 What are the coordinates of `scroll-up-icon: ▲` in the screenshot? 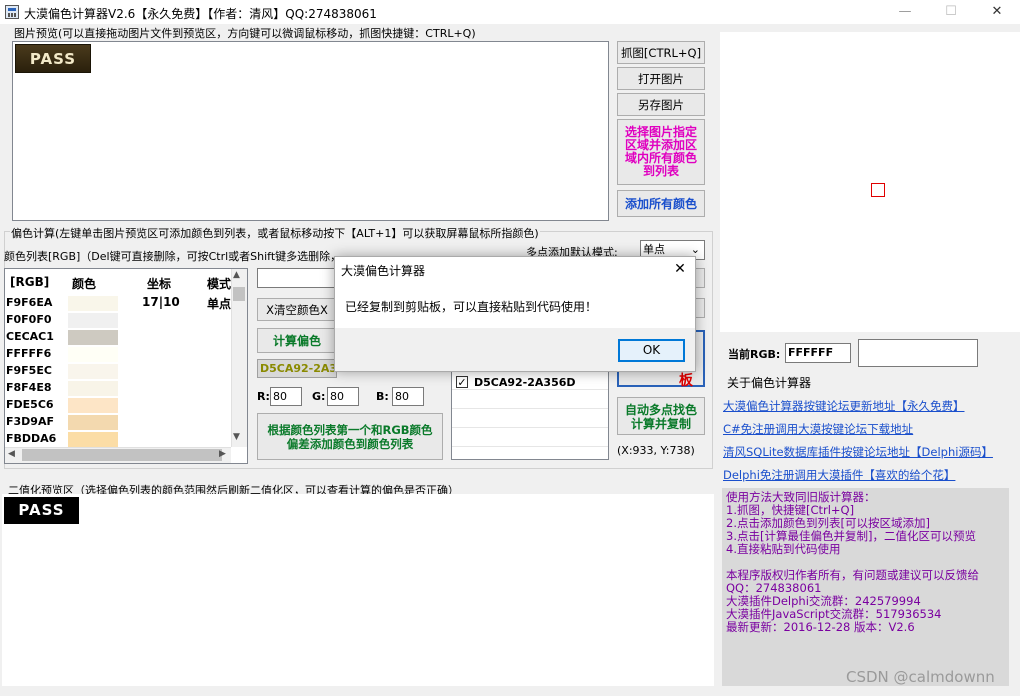 It's located at (236, 275).